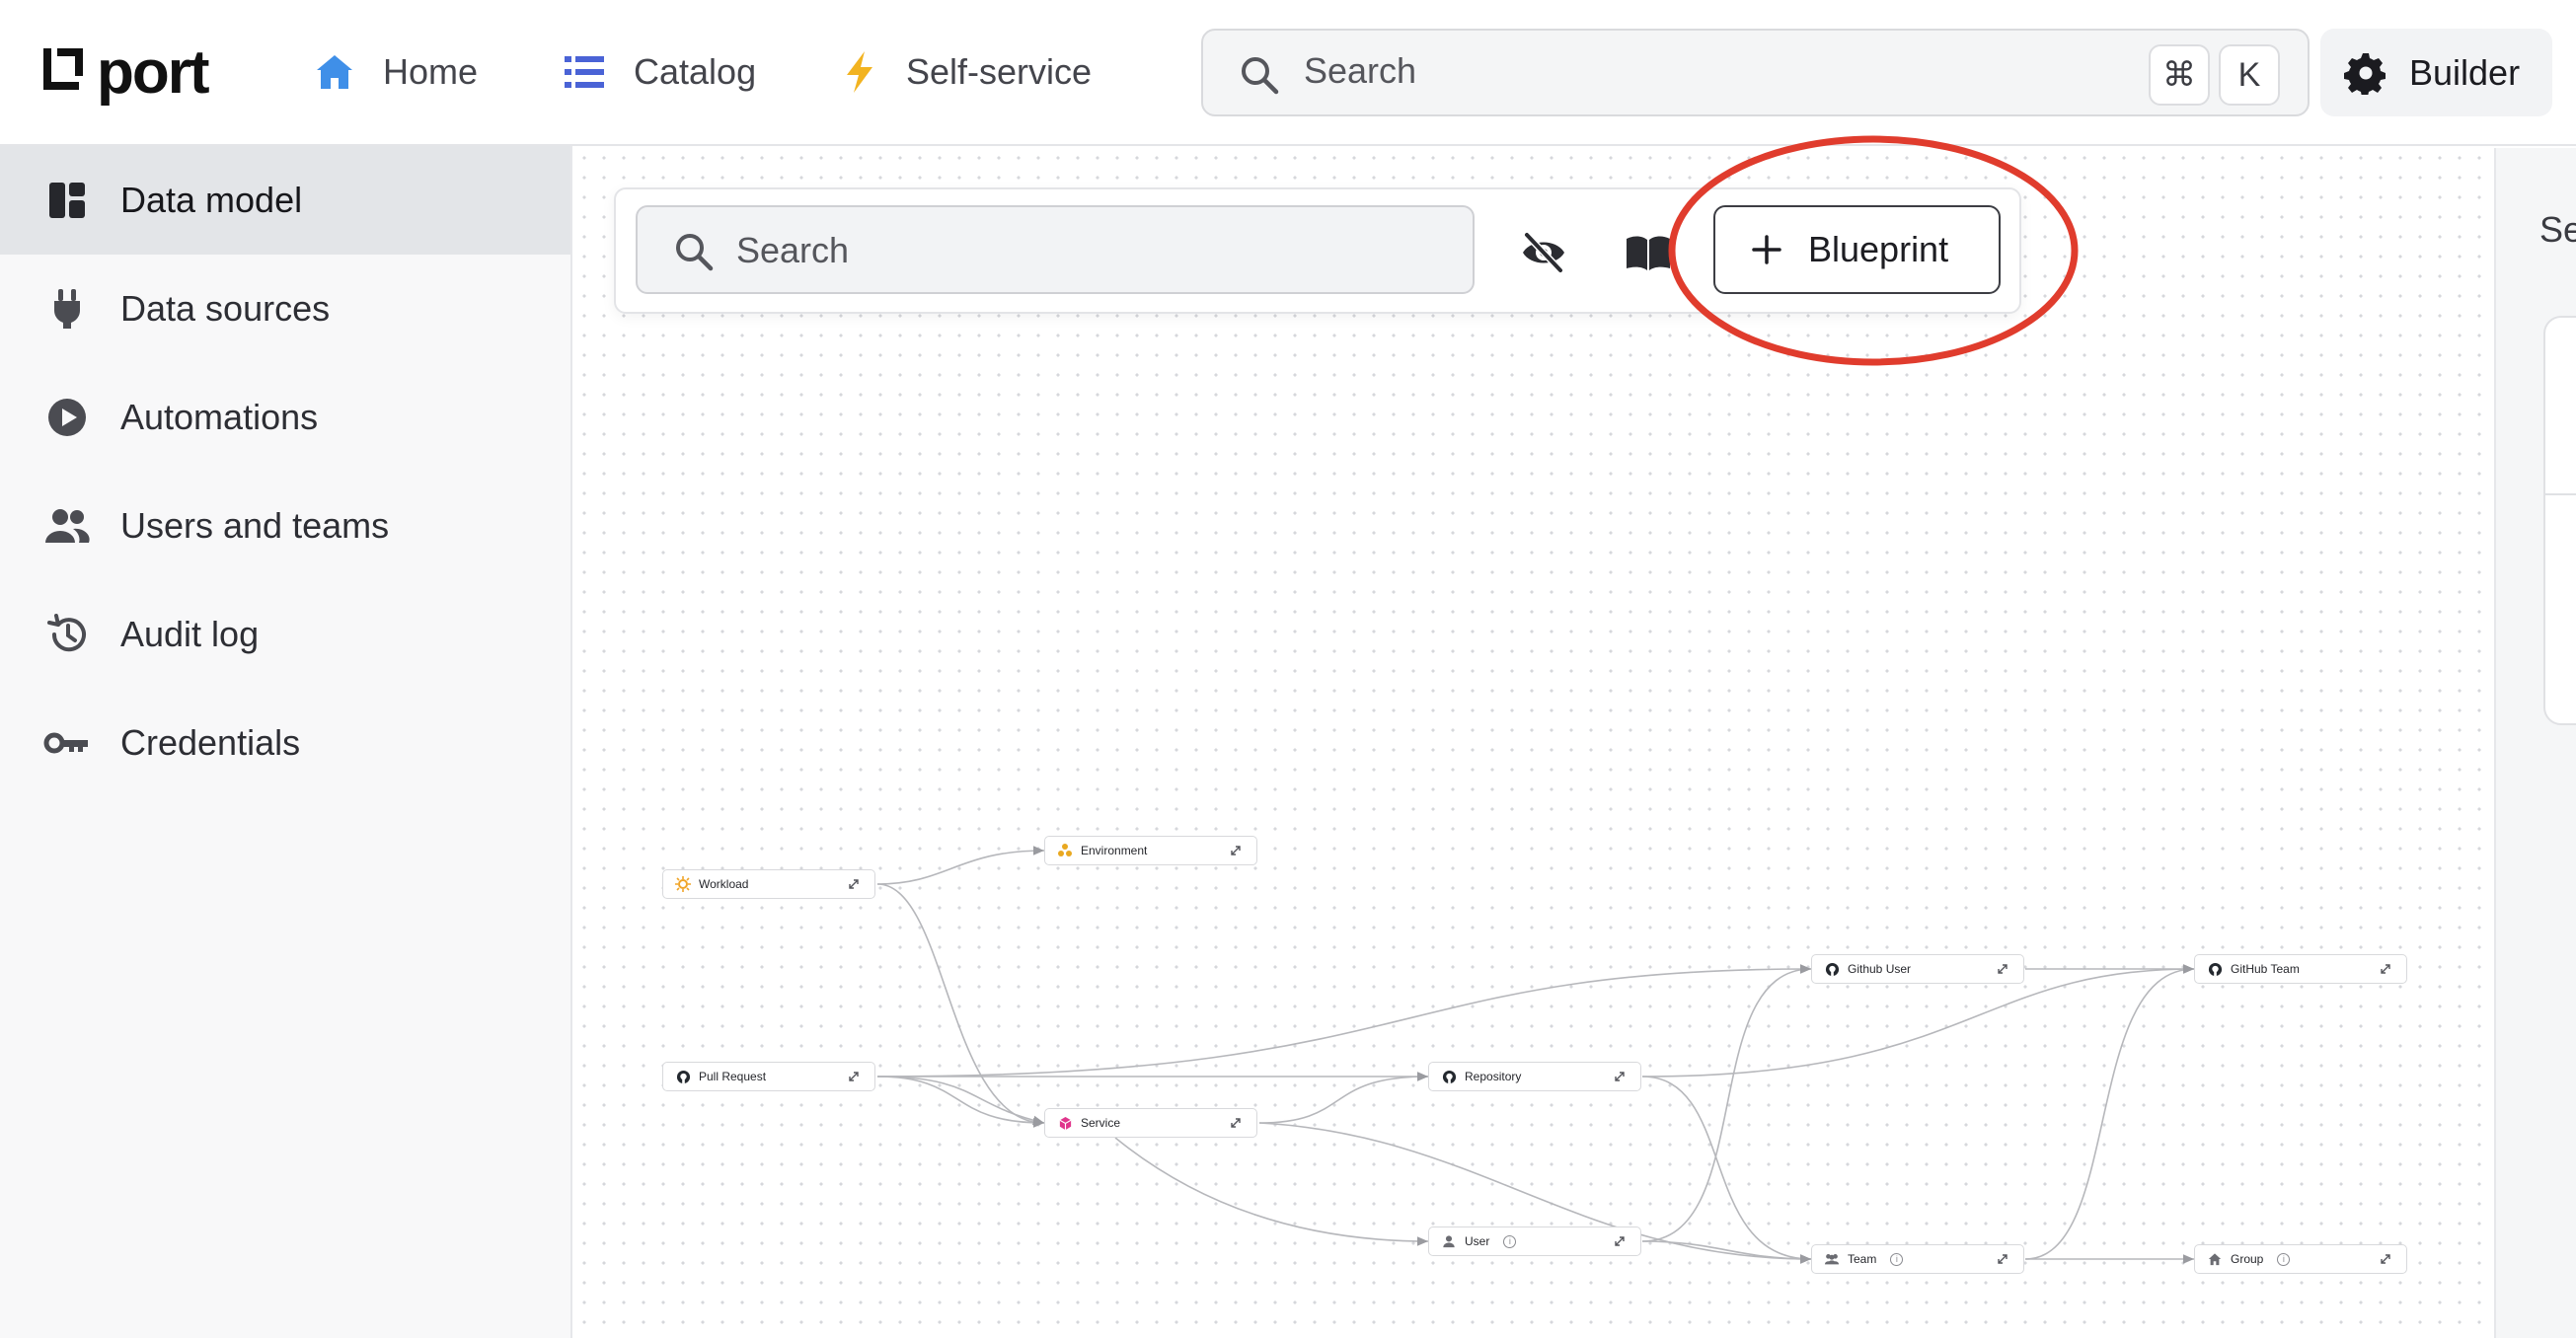 This screenshot has height=1338, width=2576. Describe the element at coordinates (285, 635) in the screenshot. I see `sidebar-item-audit-log: Audit log` at that location.